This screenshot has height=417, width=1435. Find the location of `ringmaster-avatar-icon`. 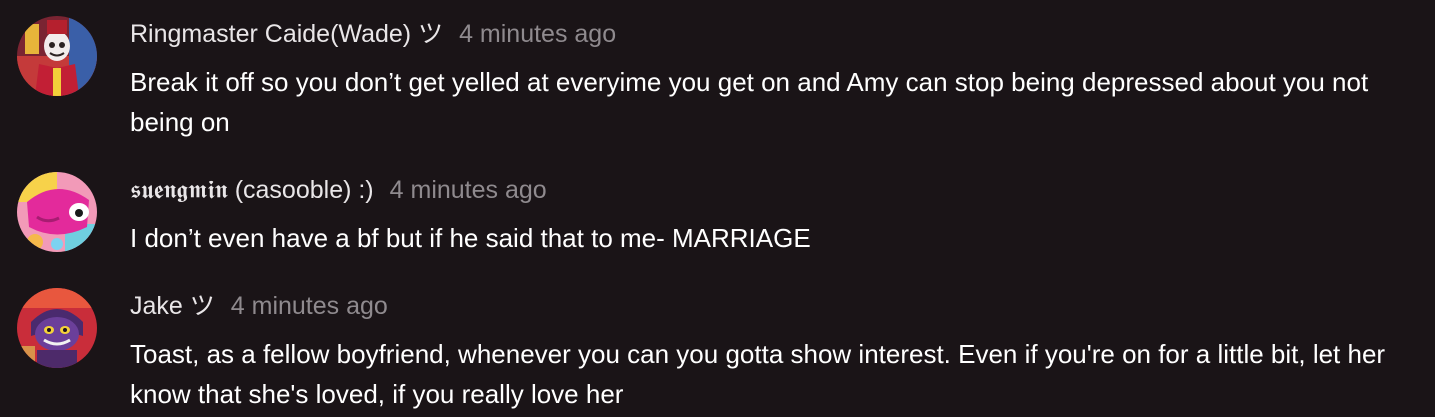

ringmaster-avatar-icon is located at coordinates (57, 56).